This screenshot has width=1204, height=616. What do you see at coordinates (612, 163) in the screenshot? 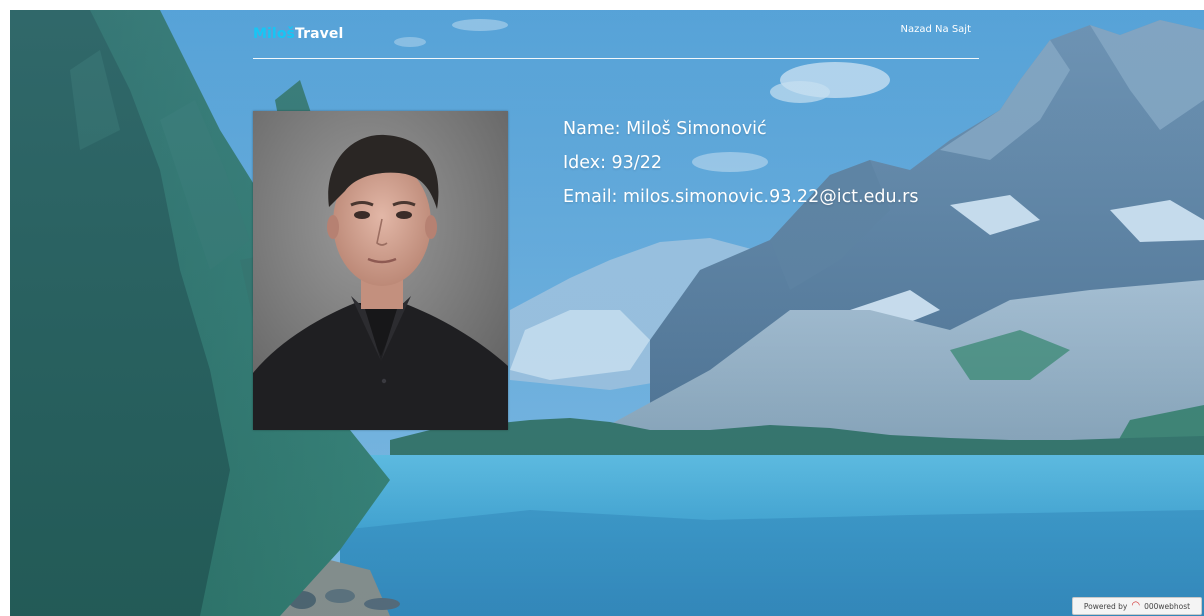
I see `profile-index: Idex: 93/22` at bounding box center [612, 163].